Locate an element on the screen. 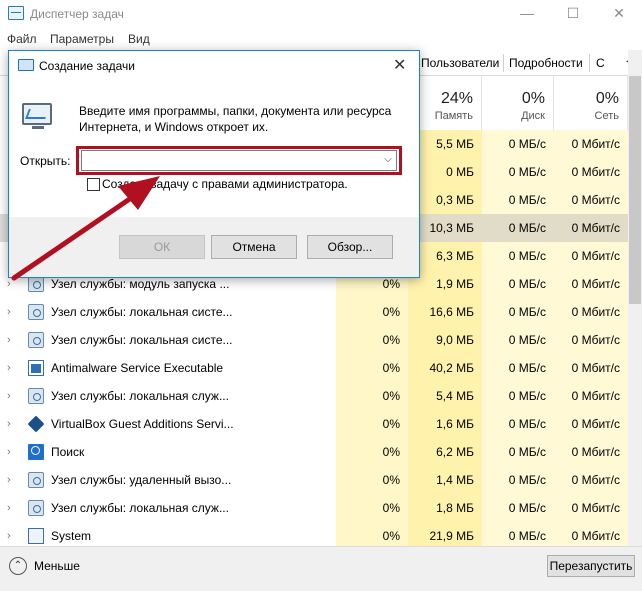  footer-bar: ⌃ Меньше Перезапустить is located at coordinates (321, 568).